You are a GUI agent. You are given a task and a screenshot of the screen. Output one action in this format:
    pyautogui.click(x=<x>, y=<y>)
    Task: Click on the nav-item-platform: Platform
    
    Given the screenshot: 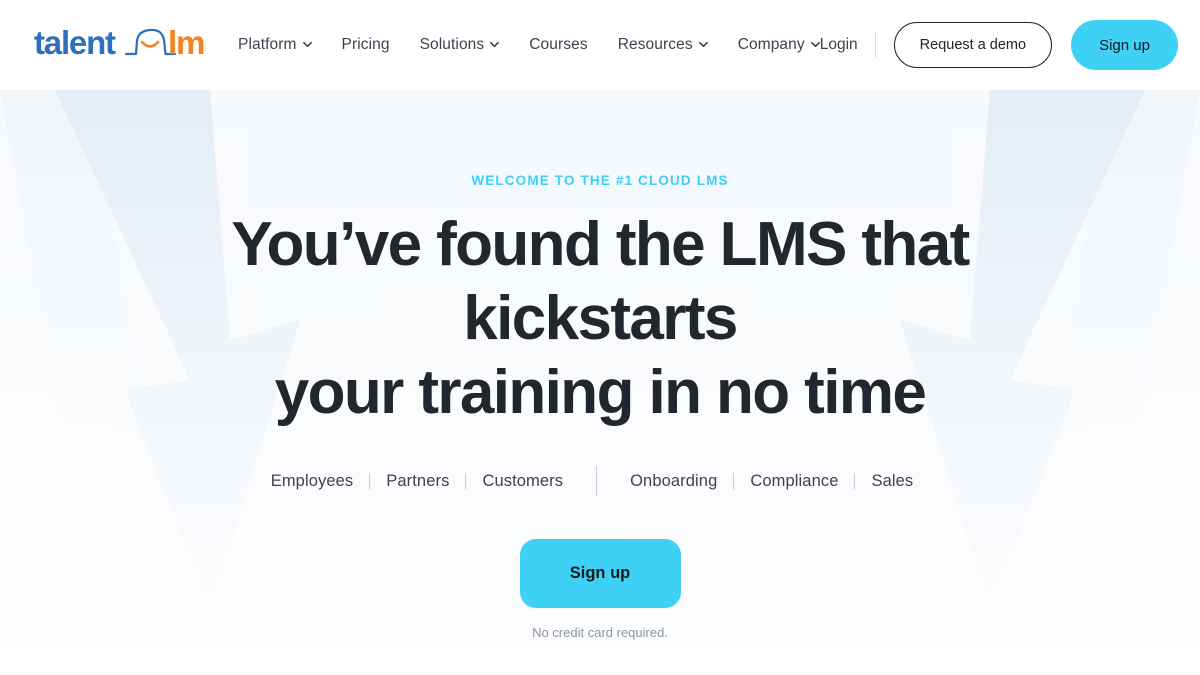 What is the action you would take?
    pyautogui.click(x=275, y=45)
    